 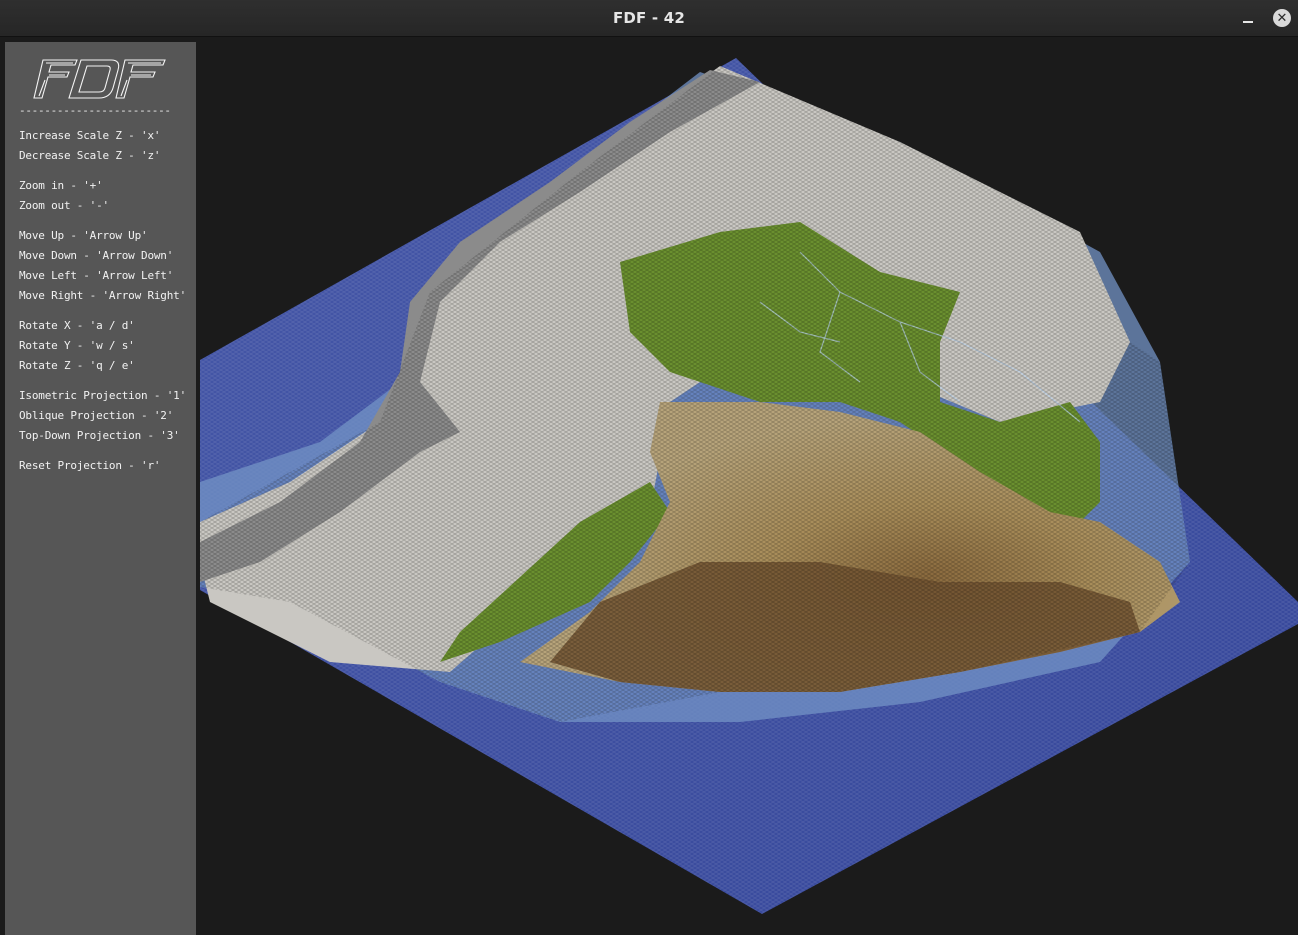 I want to click on minimize-button, so click(x=1248, y=18).